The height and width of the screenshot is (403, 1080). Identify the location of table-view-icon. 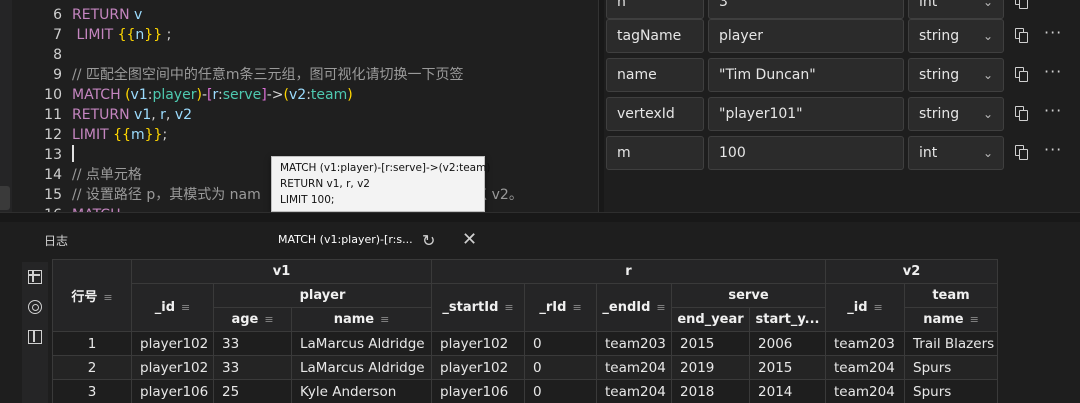
(35, 277).